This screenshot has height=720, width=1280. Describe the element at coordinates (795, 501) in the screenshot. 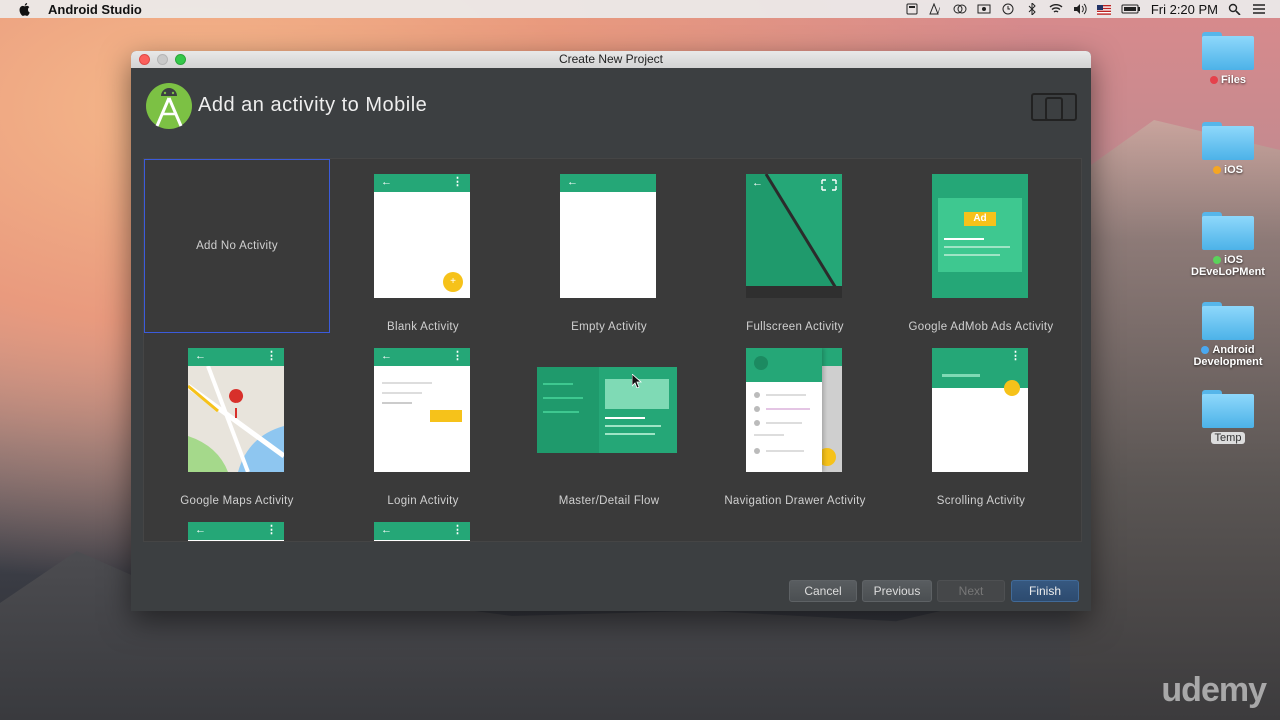

I see `activity-label: Navigation Drawer Activity` at that location.